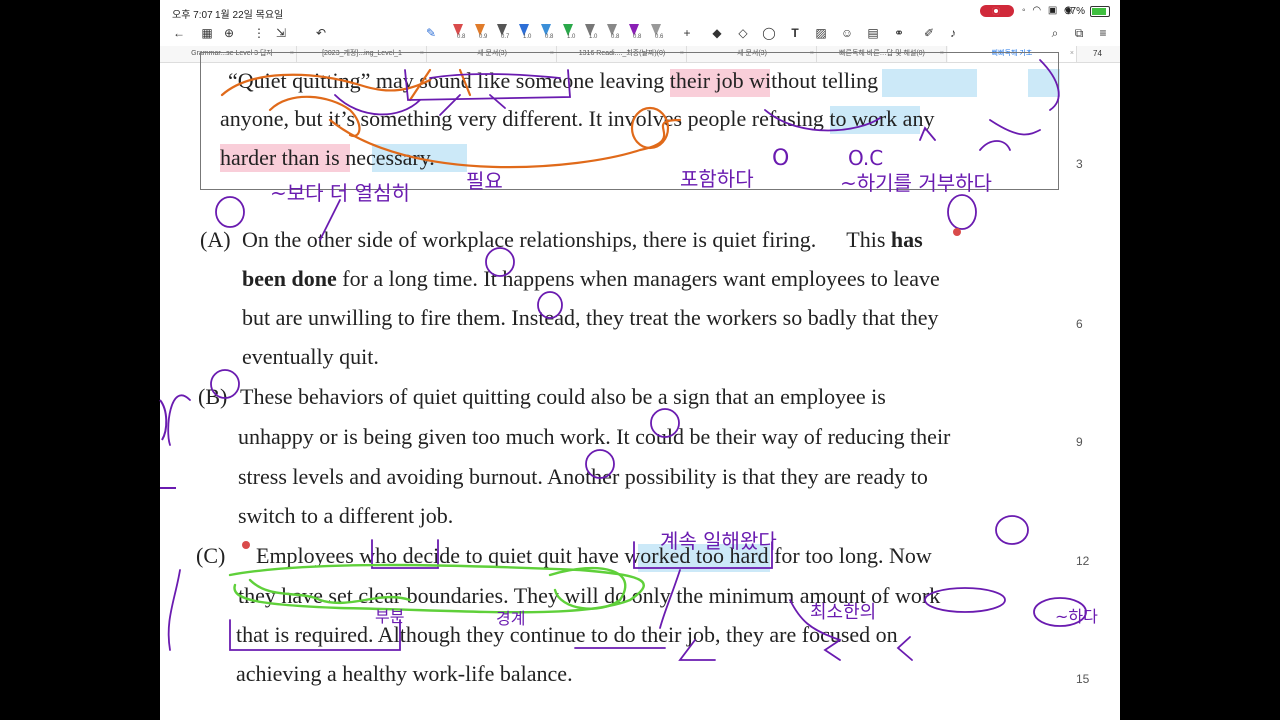  Describe the element at coordinates (873, 33) in the screenshot. I see `comment-icon: ▤` at that location.